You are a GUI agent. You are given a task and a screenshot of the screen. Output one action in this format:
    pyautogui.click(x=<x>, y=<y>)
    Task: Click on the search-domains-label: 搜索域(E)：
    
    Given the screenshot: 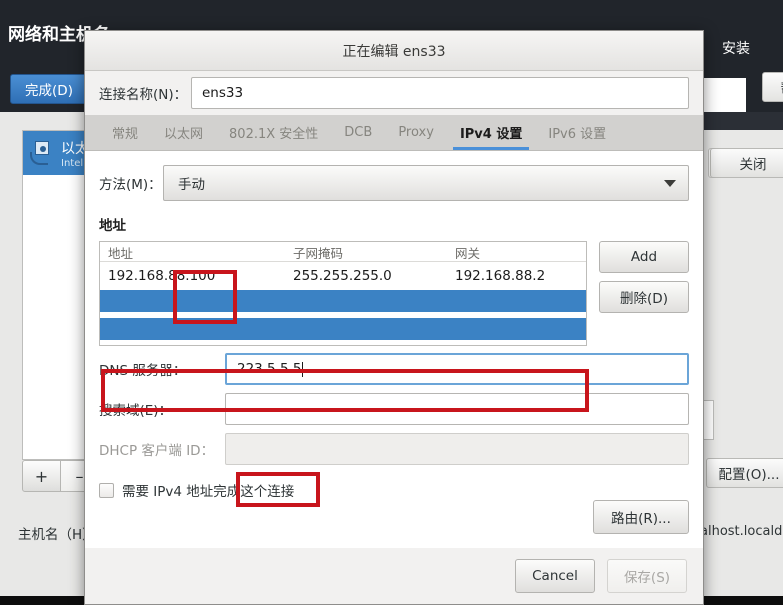 What is the action you would take?
    pyautogui.click(x=136, y=411)
    